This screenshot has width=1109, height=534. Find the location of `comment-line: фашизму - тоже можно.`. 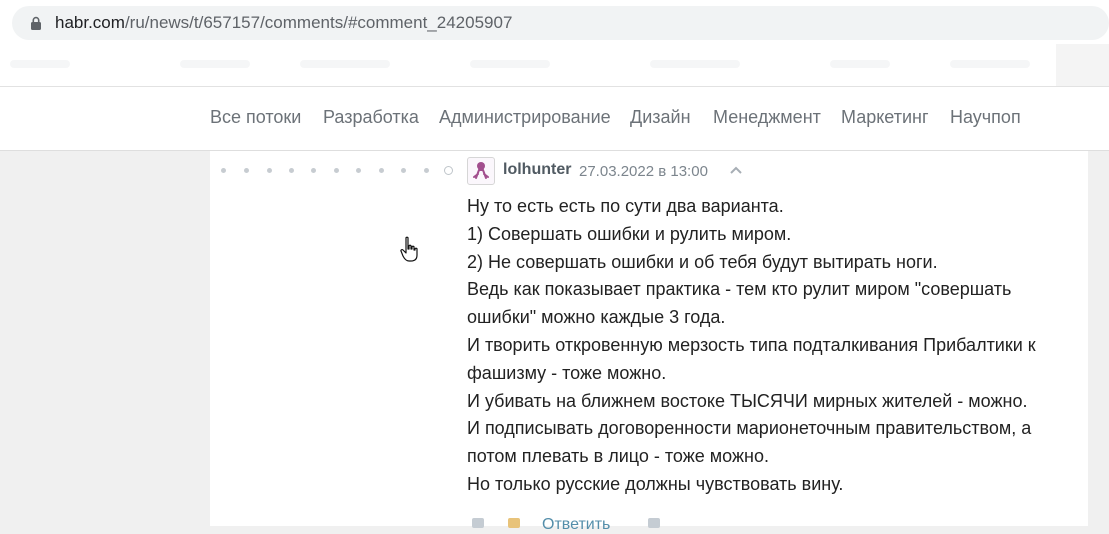

comment-line: фашизму - тоже можно. is located at coordinates (567, 372).